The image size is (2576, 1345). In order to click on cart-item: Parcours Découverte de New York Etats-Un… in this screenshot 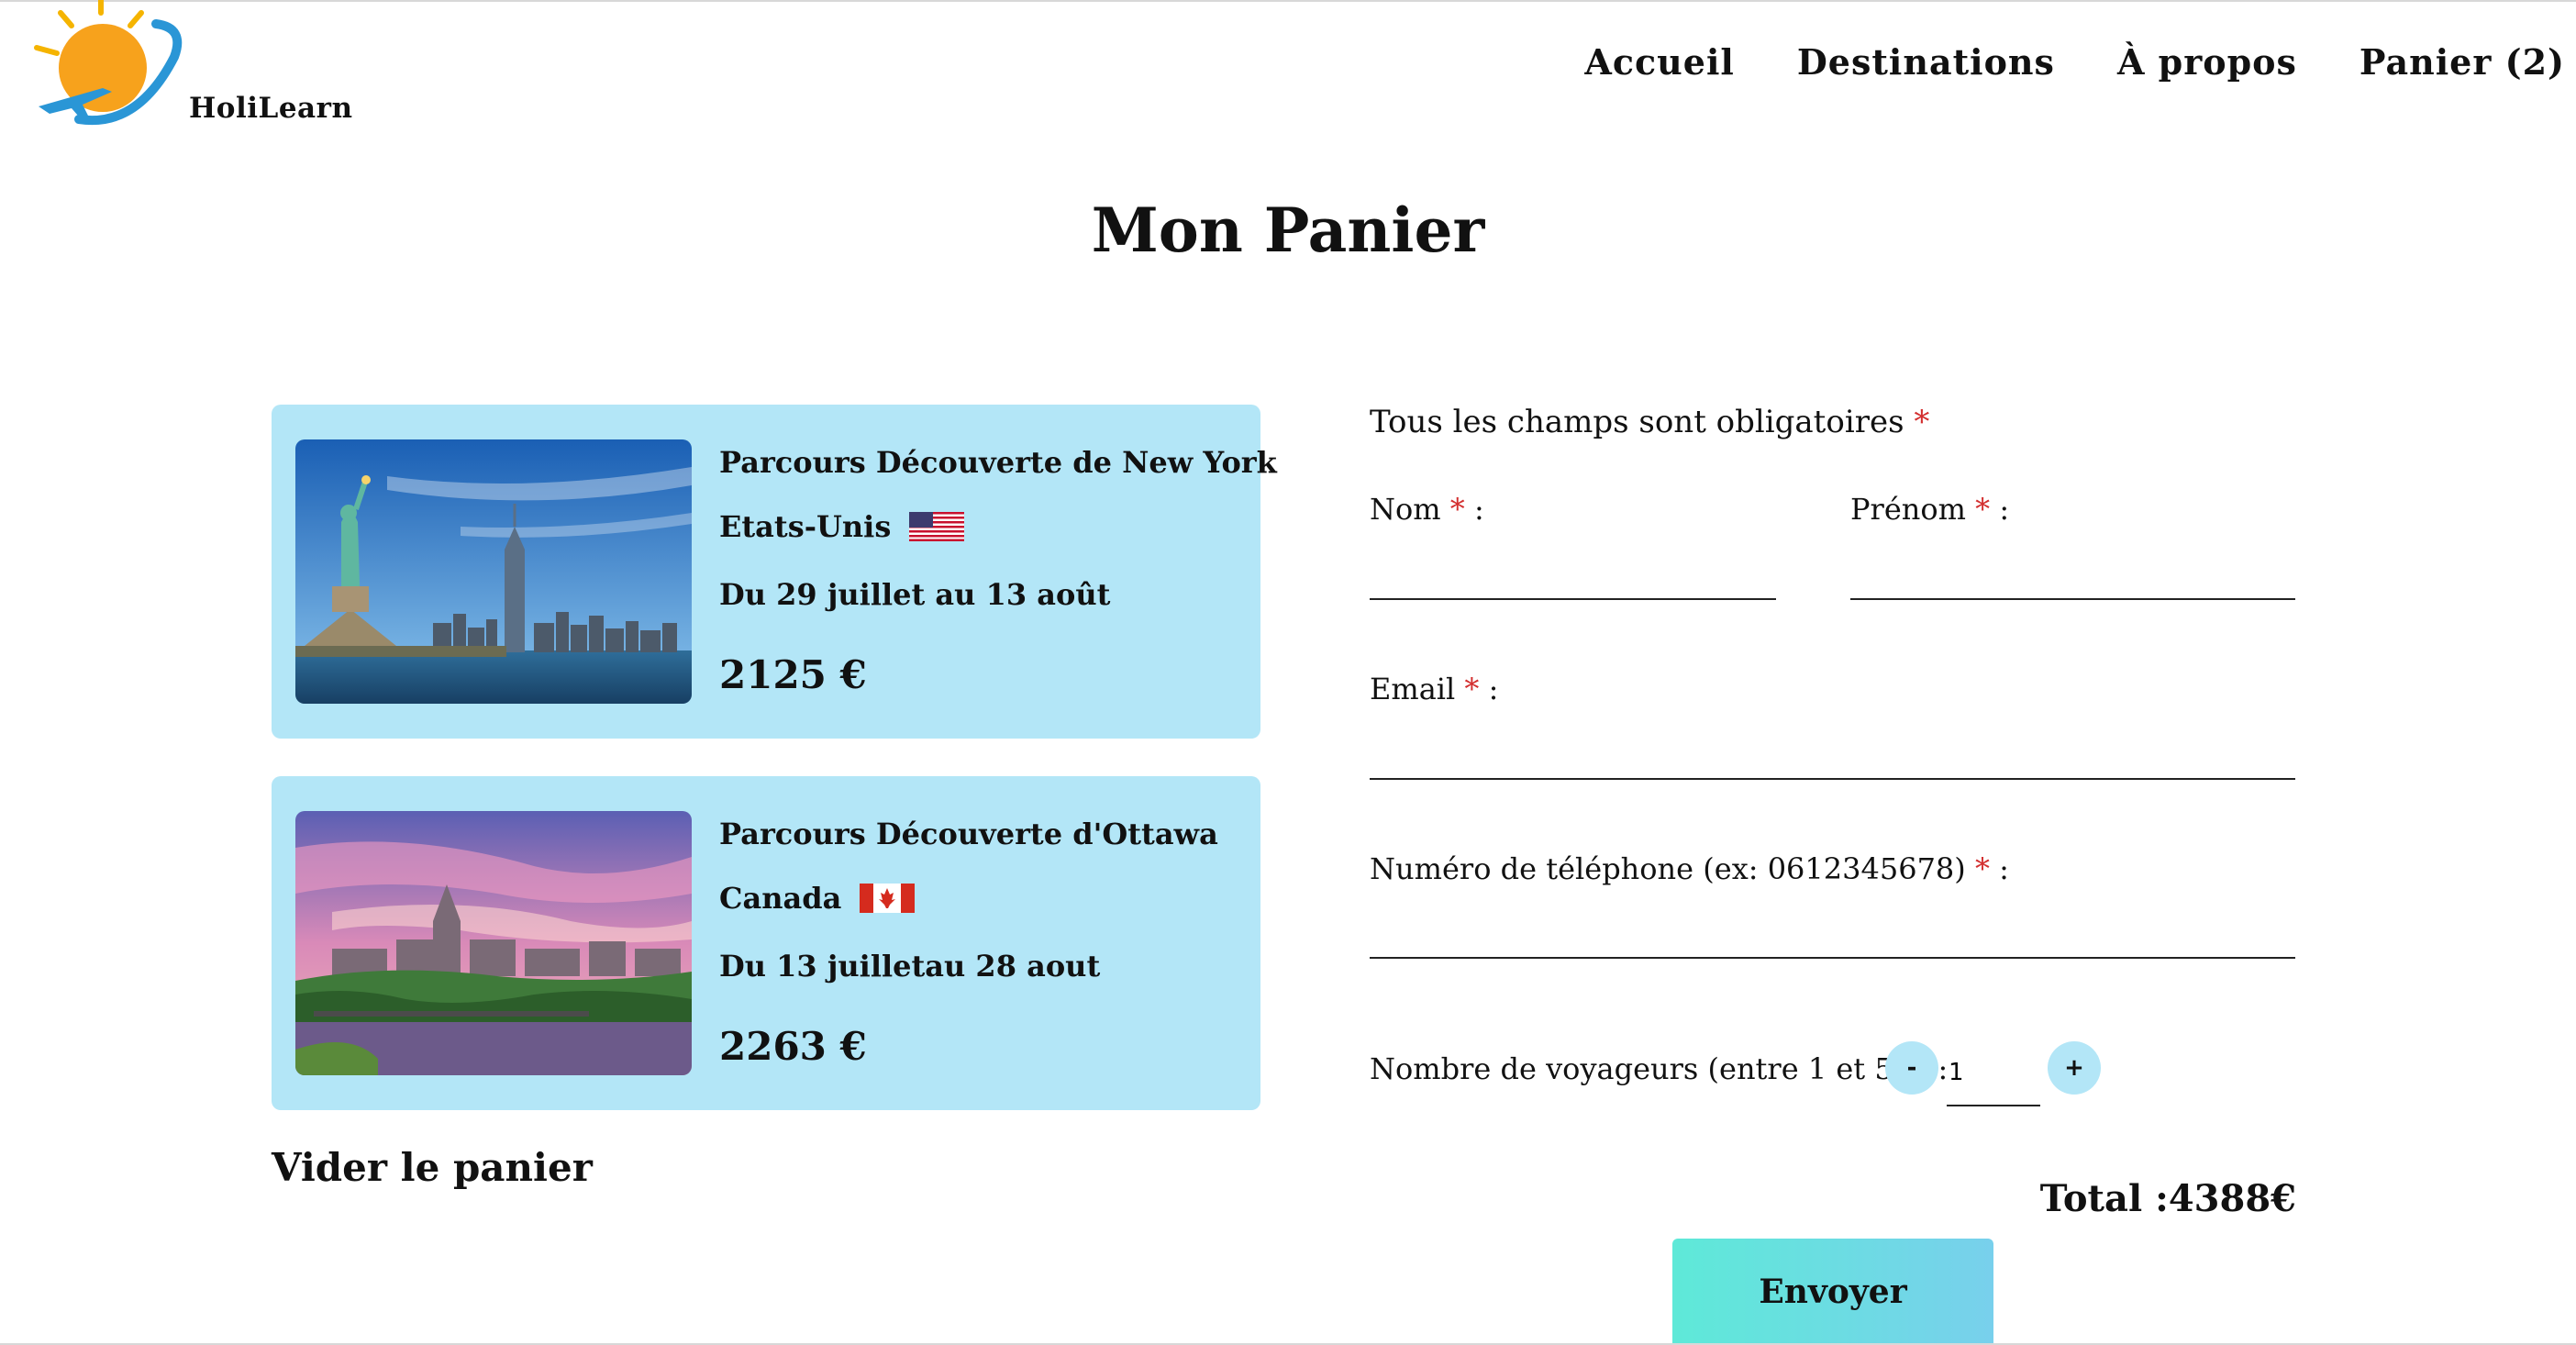, I will do `click(774, 572)`.